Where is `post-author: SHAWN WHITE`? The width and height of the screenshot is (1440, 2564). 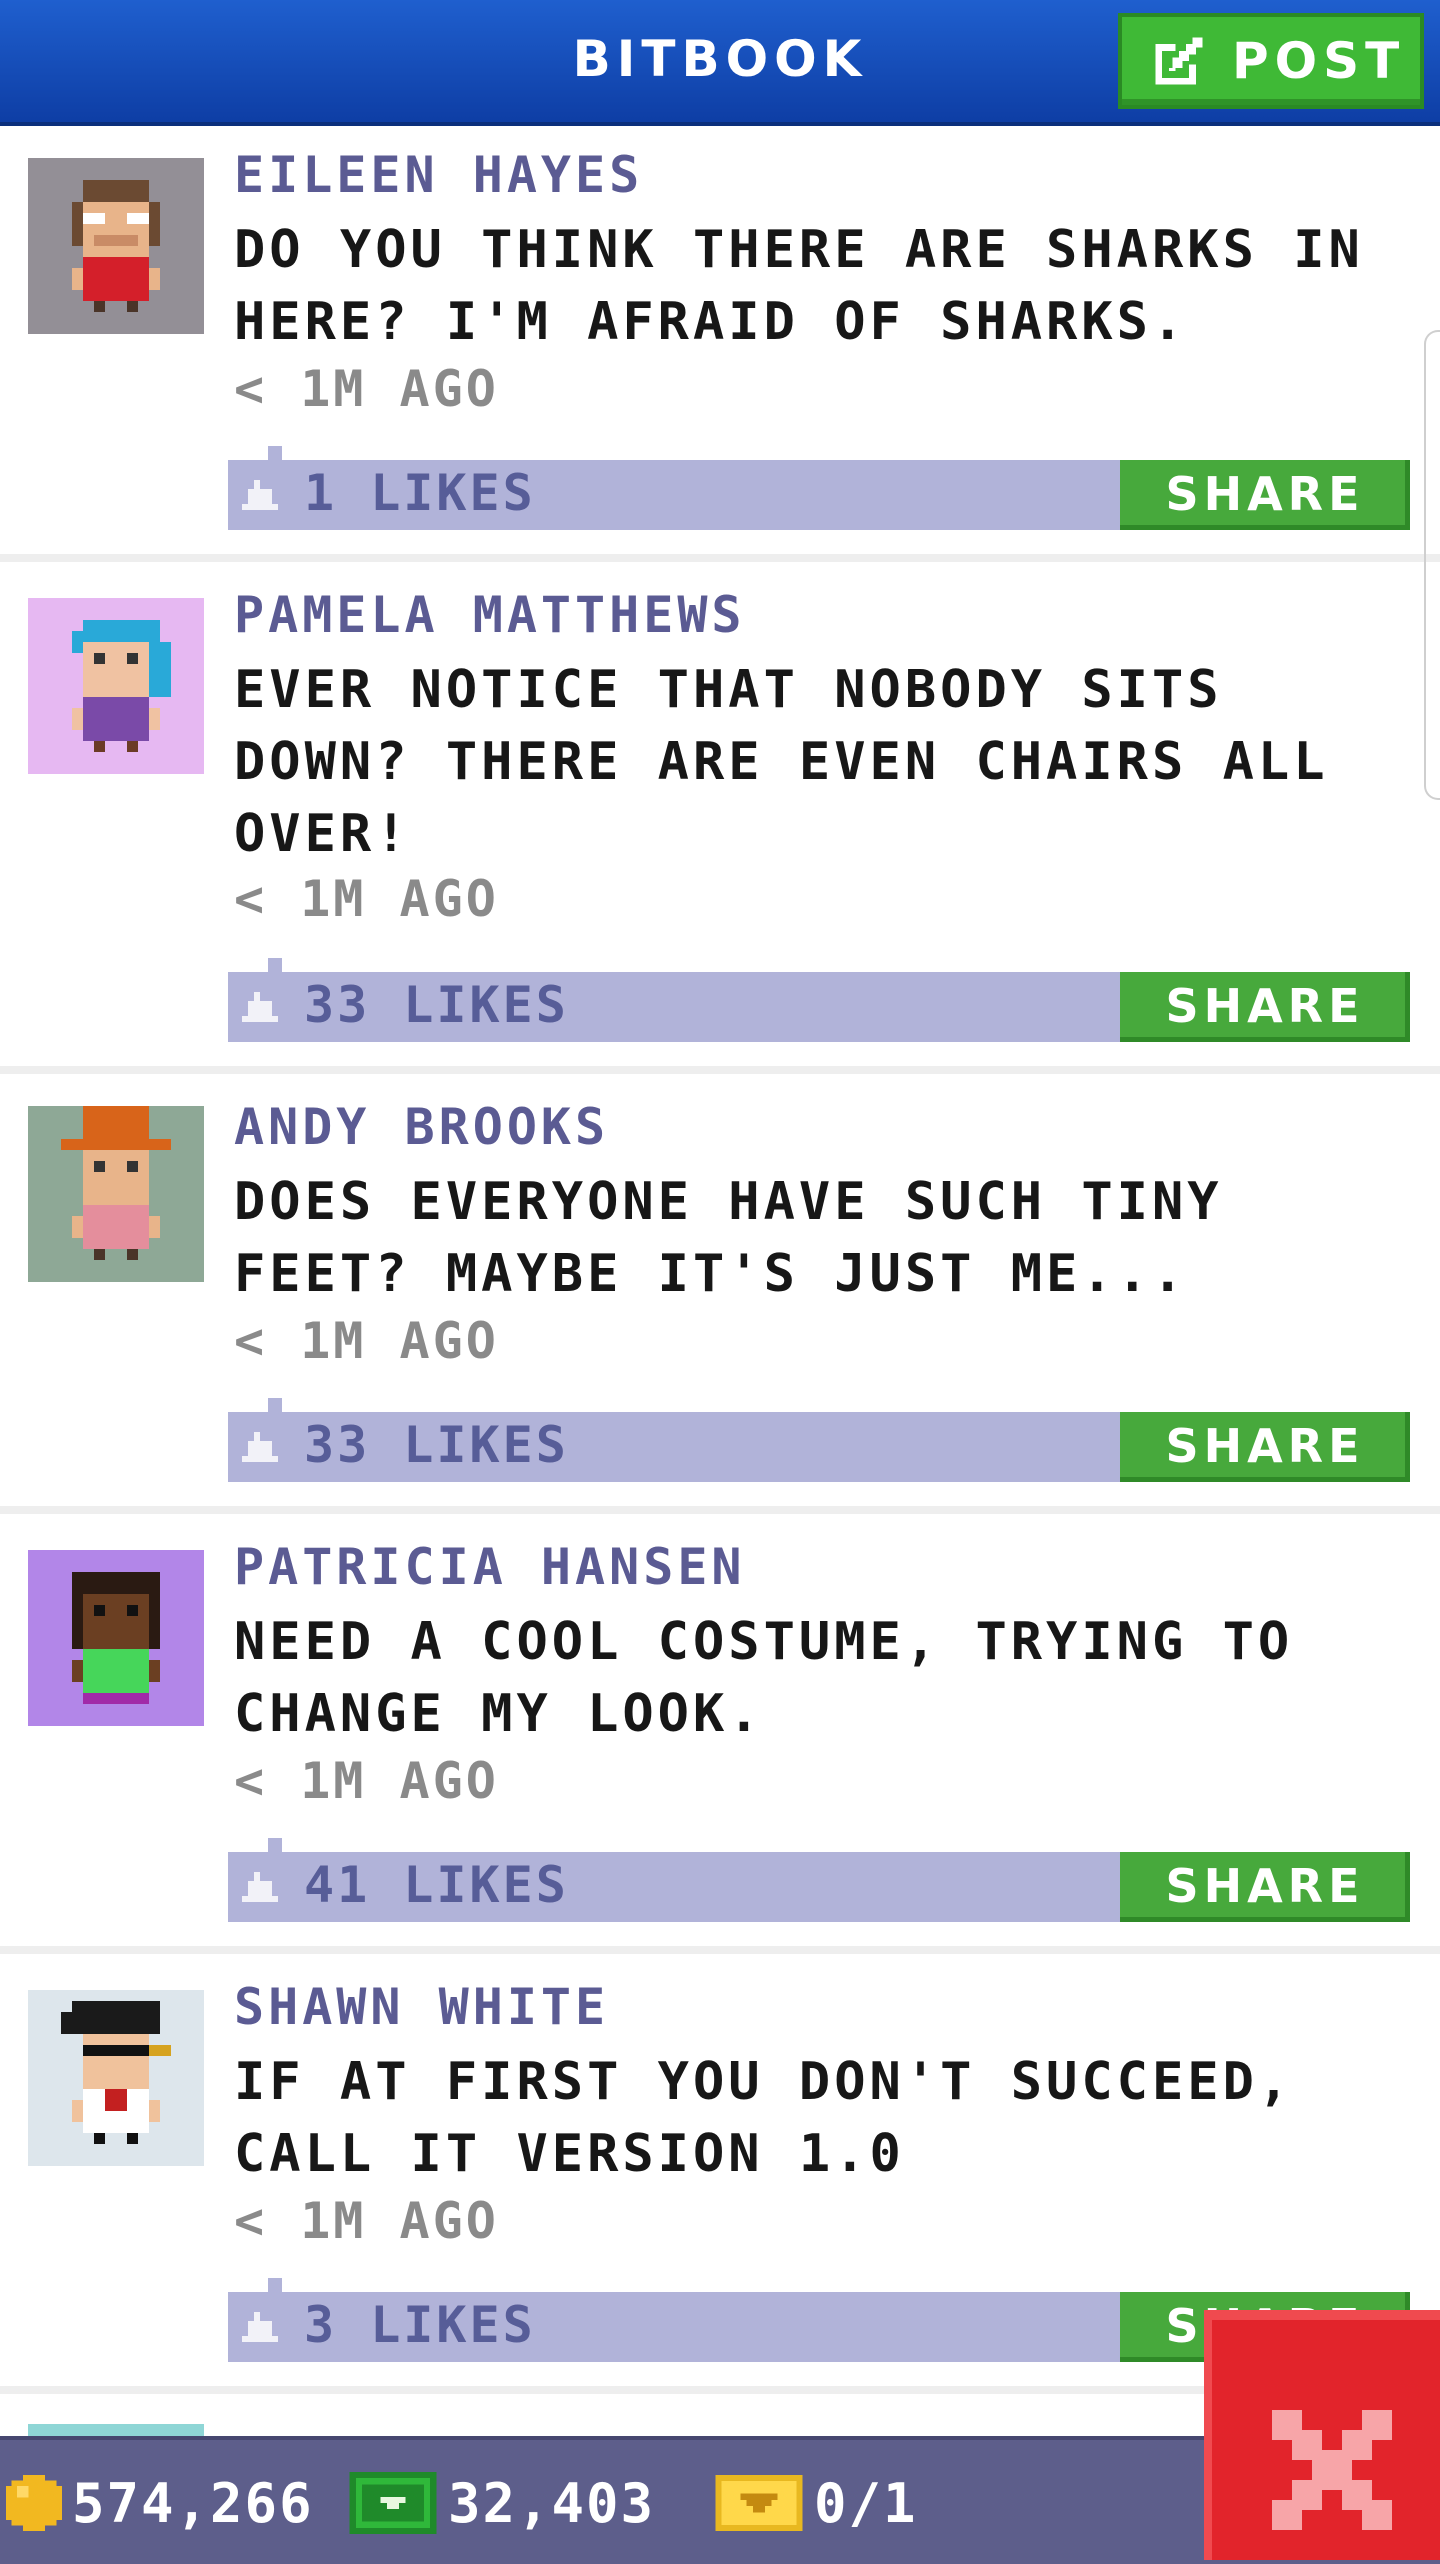 post-author: SHAWN WHITE is located at coordinates (421, 2007).